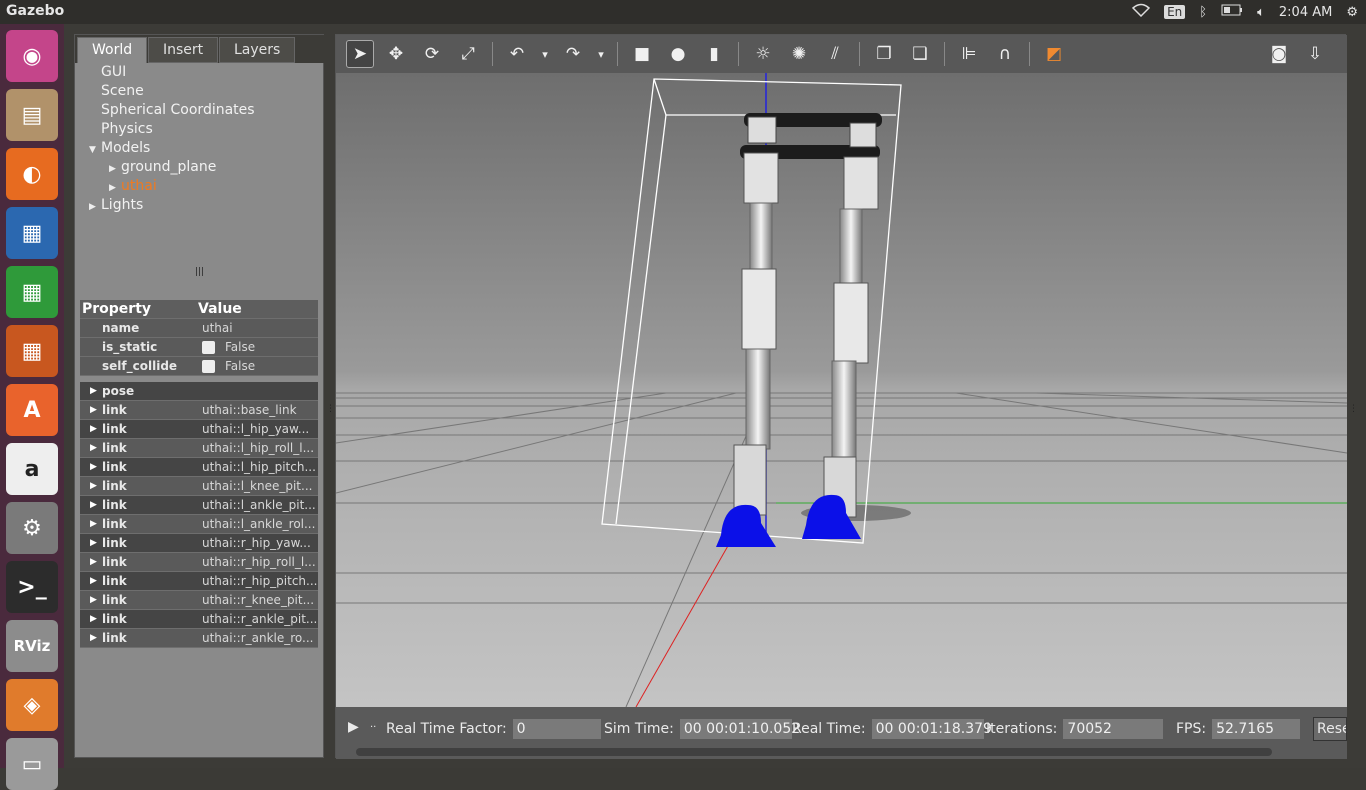 This screenshot has height=790, width=1366. Describe the element at coordinates (199, 410) in the screenshot. I see `property-row-link: ▶ link uthai::base_link` at that location.